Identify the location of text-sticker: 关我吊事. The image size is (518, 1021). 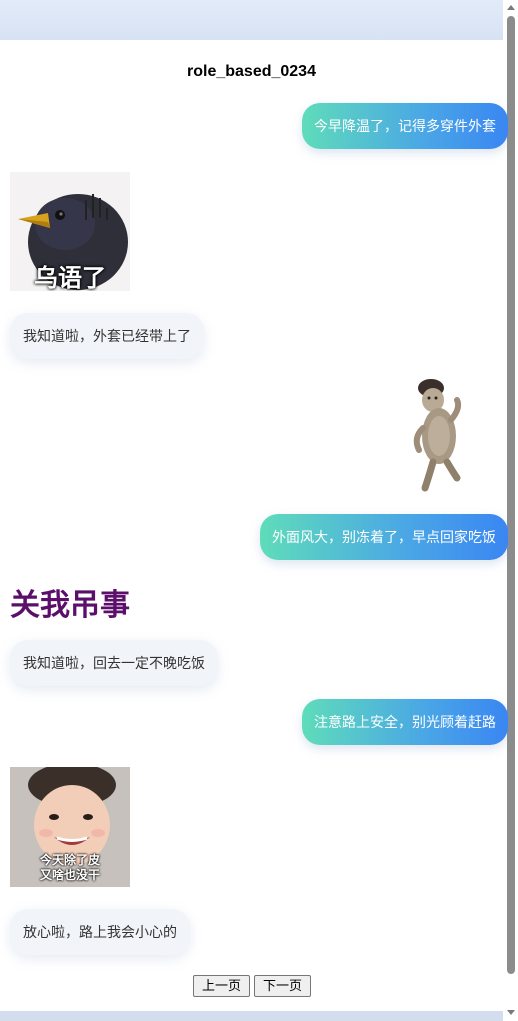
(70, 605).